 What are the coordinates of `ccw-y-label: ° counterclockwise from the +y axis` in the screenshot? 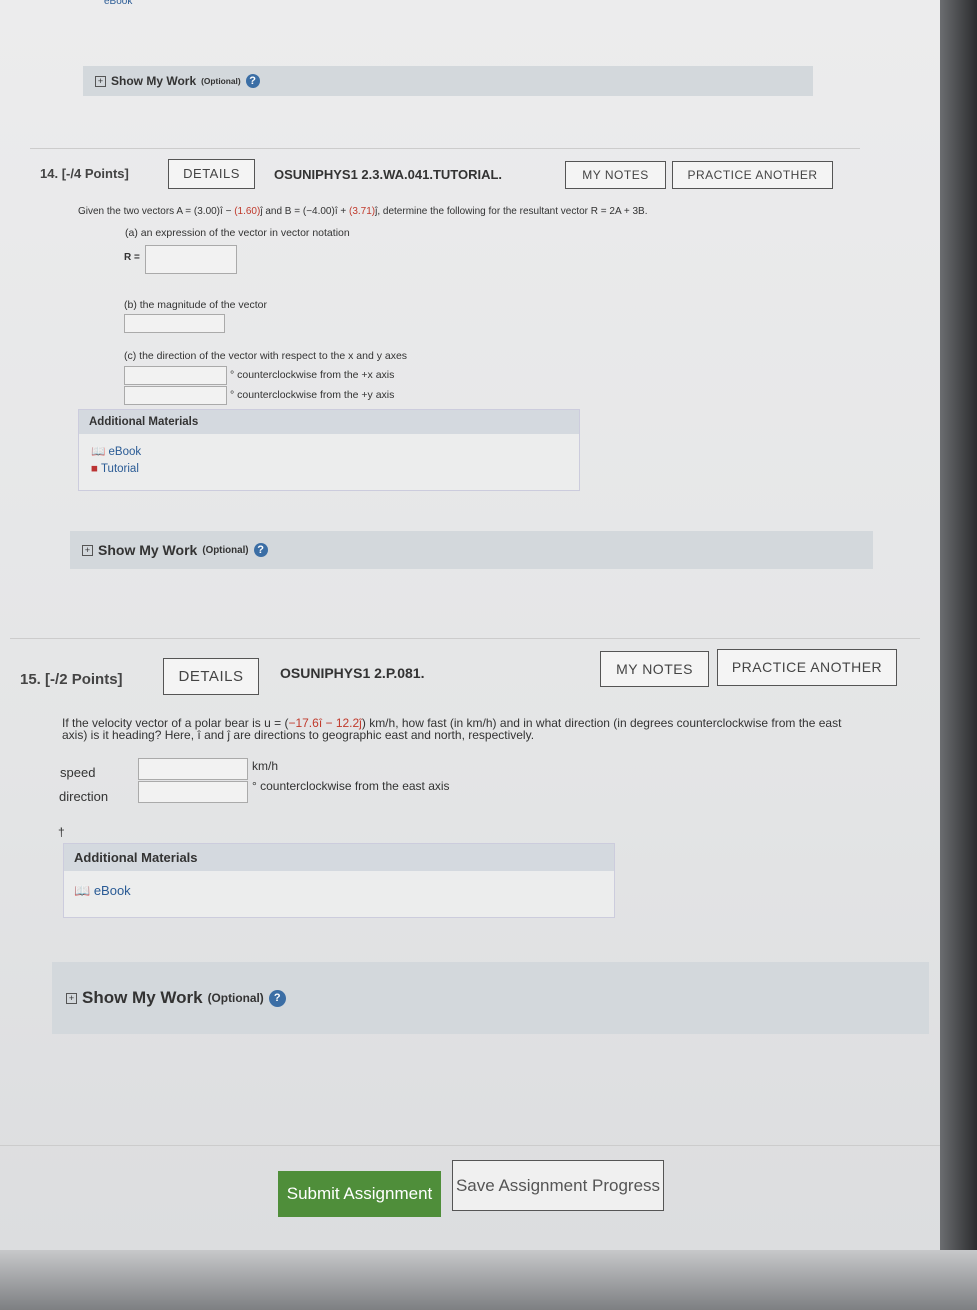 It's located at (312, 395).